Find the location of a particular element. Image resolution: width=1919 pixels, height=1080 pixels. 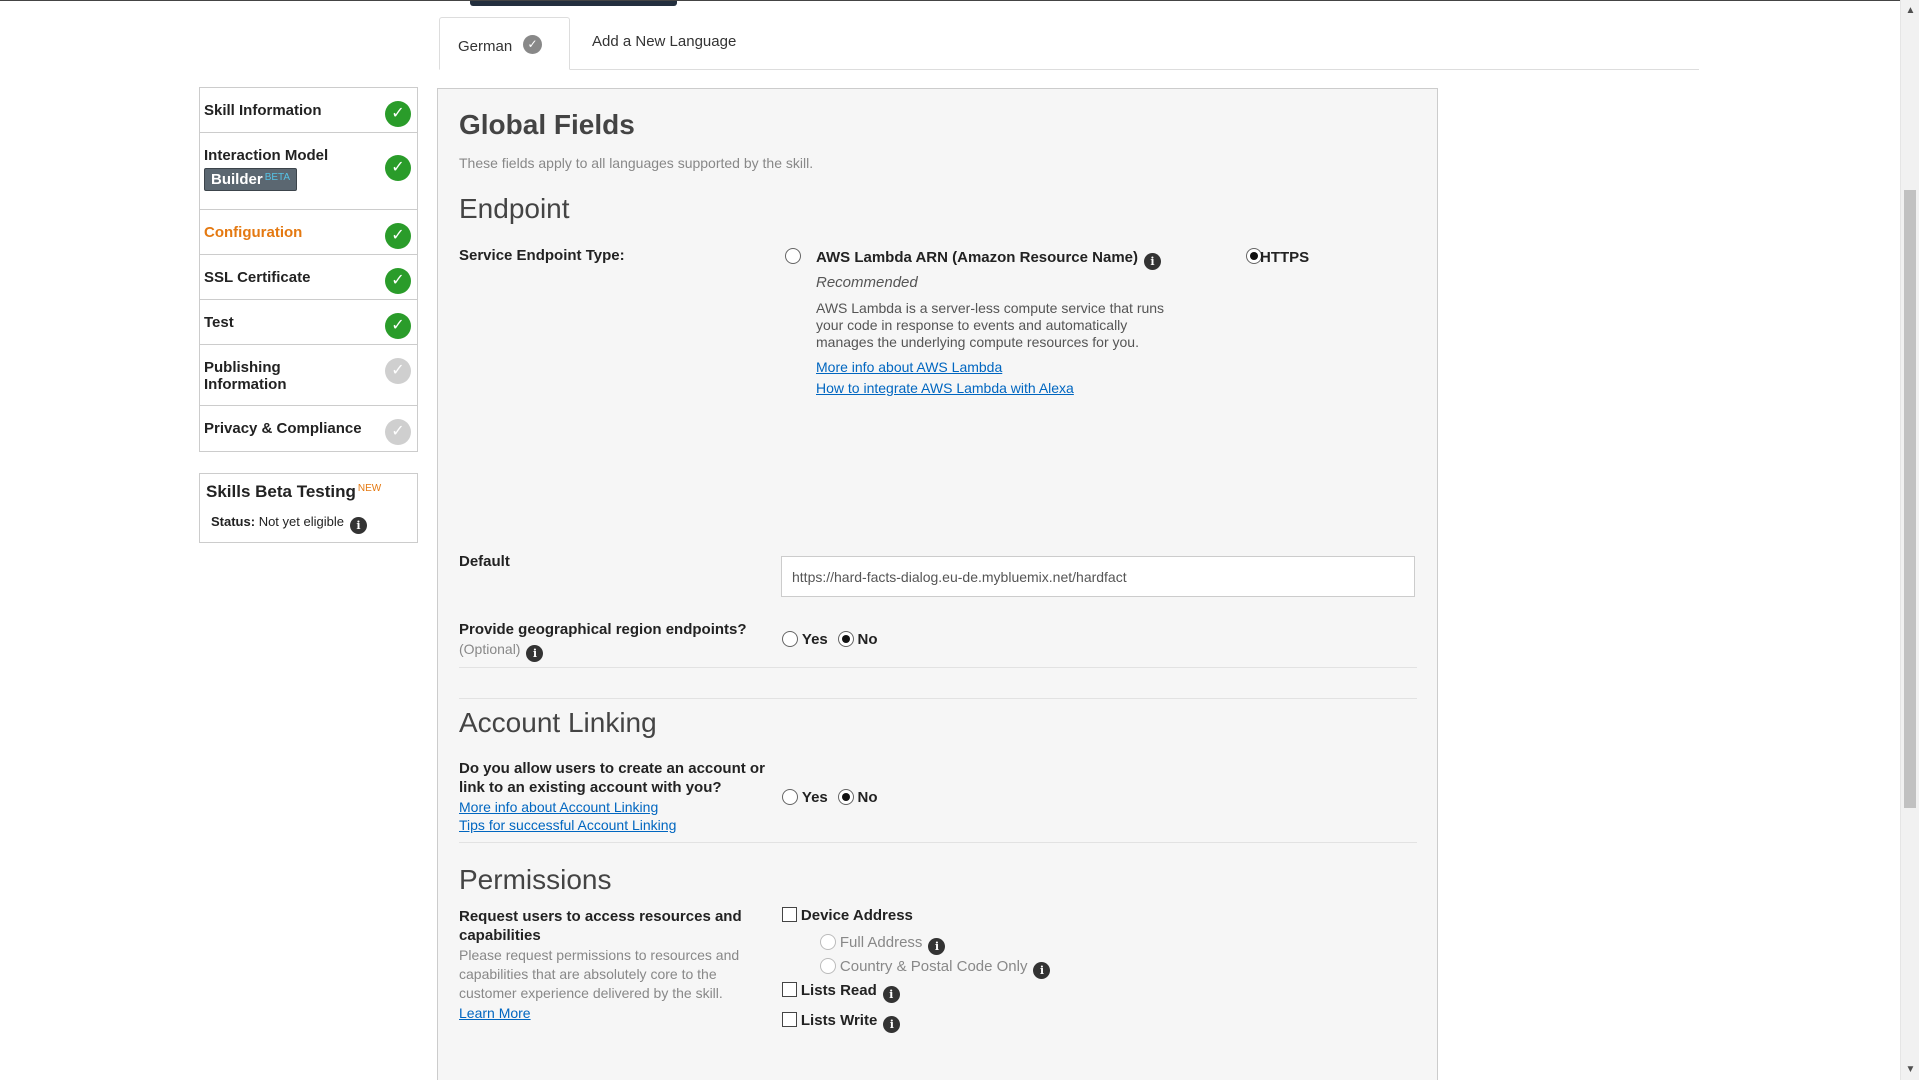

page-scrollbar: ▲ ▼ is located at coordinates (1909, 540).